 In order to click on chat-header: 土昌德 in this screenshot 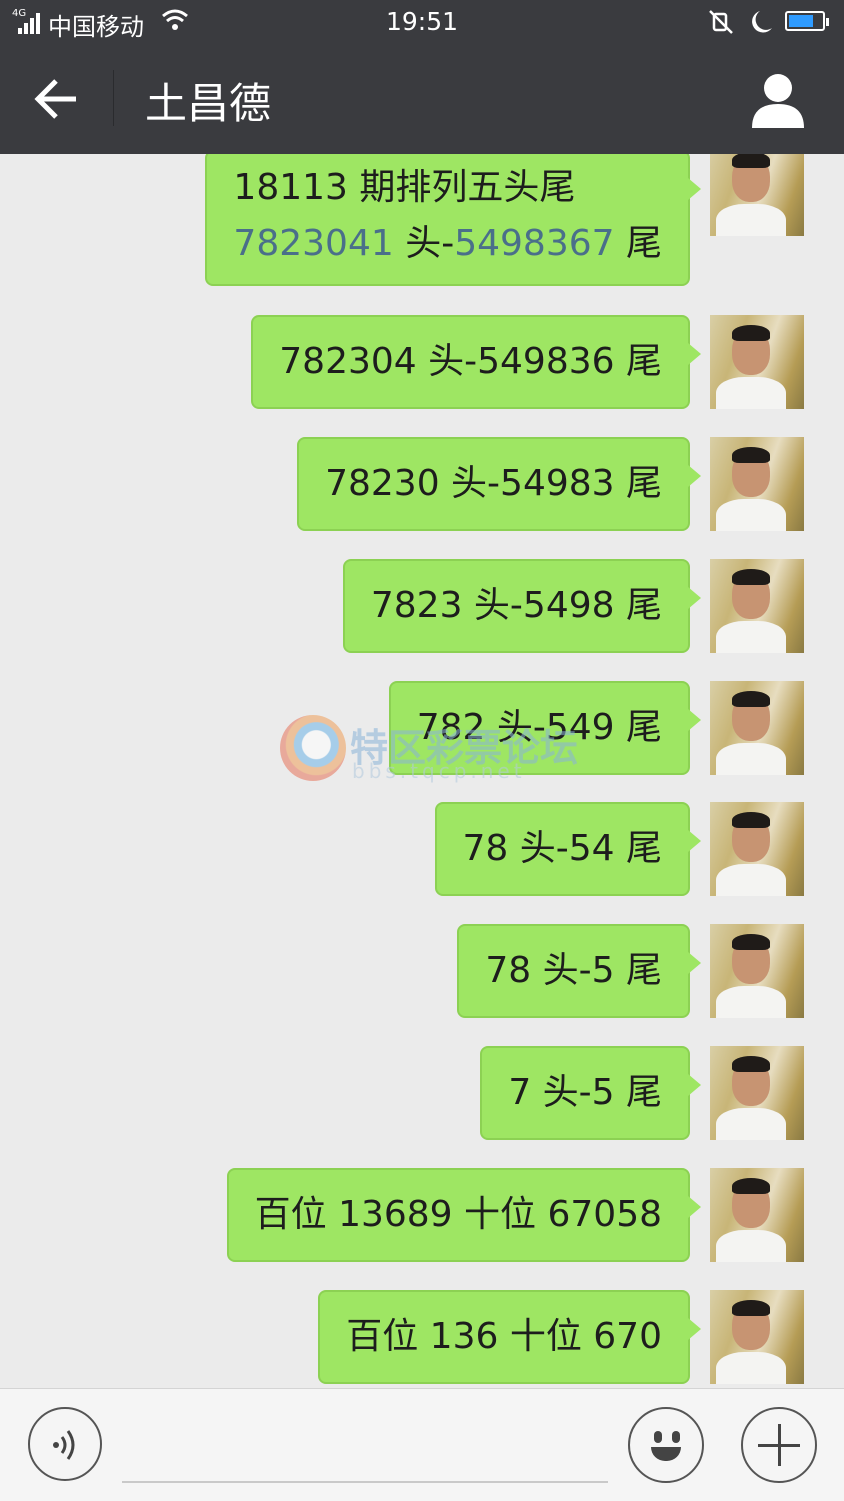, I will do `click(422, 99)`.